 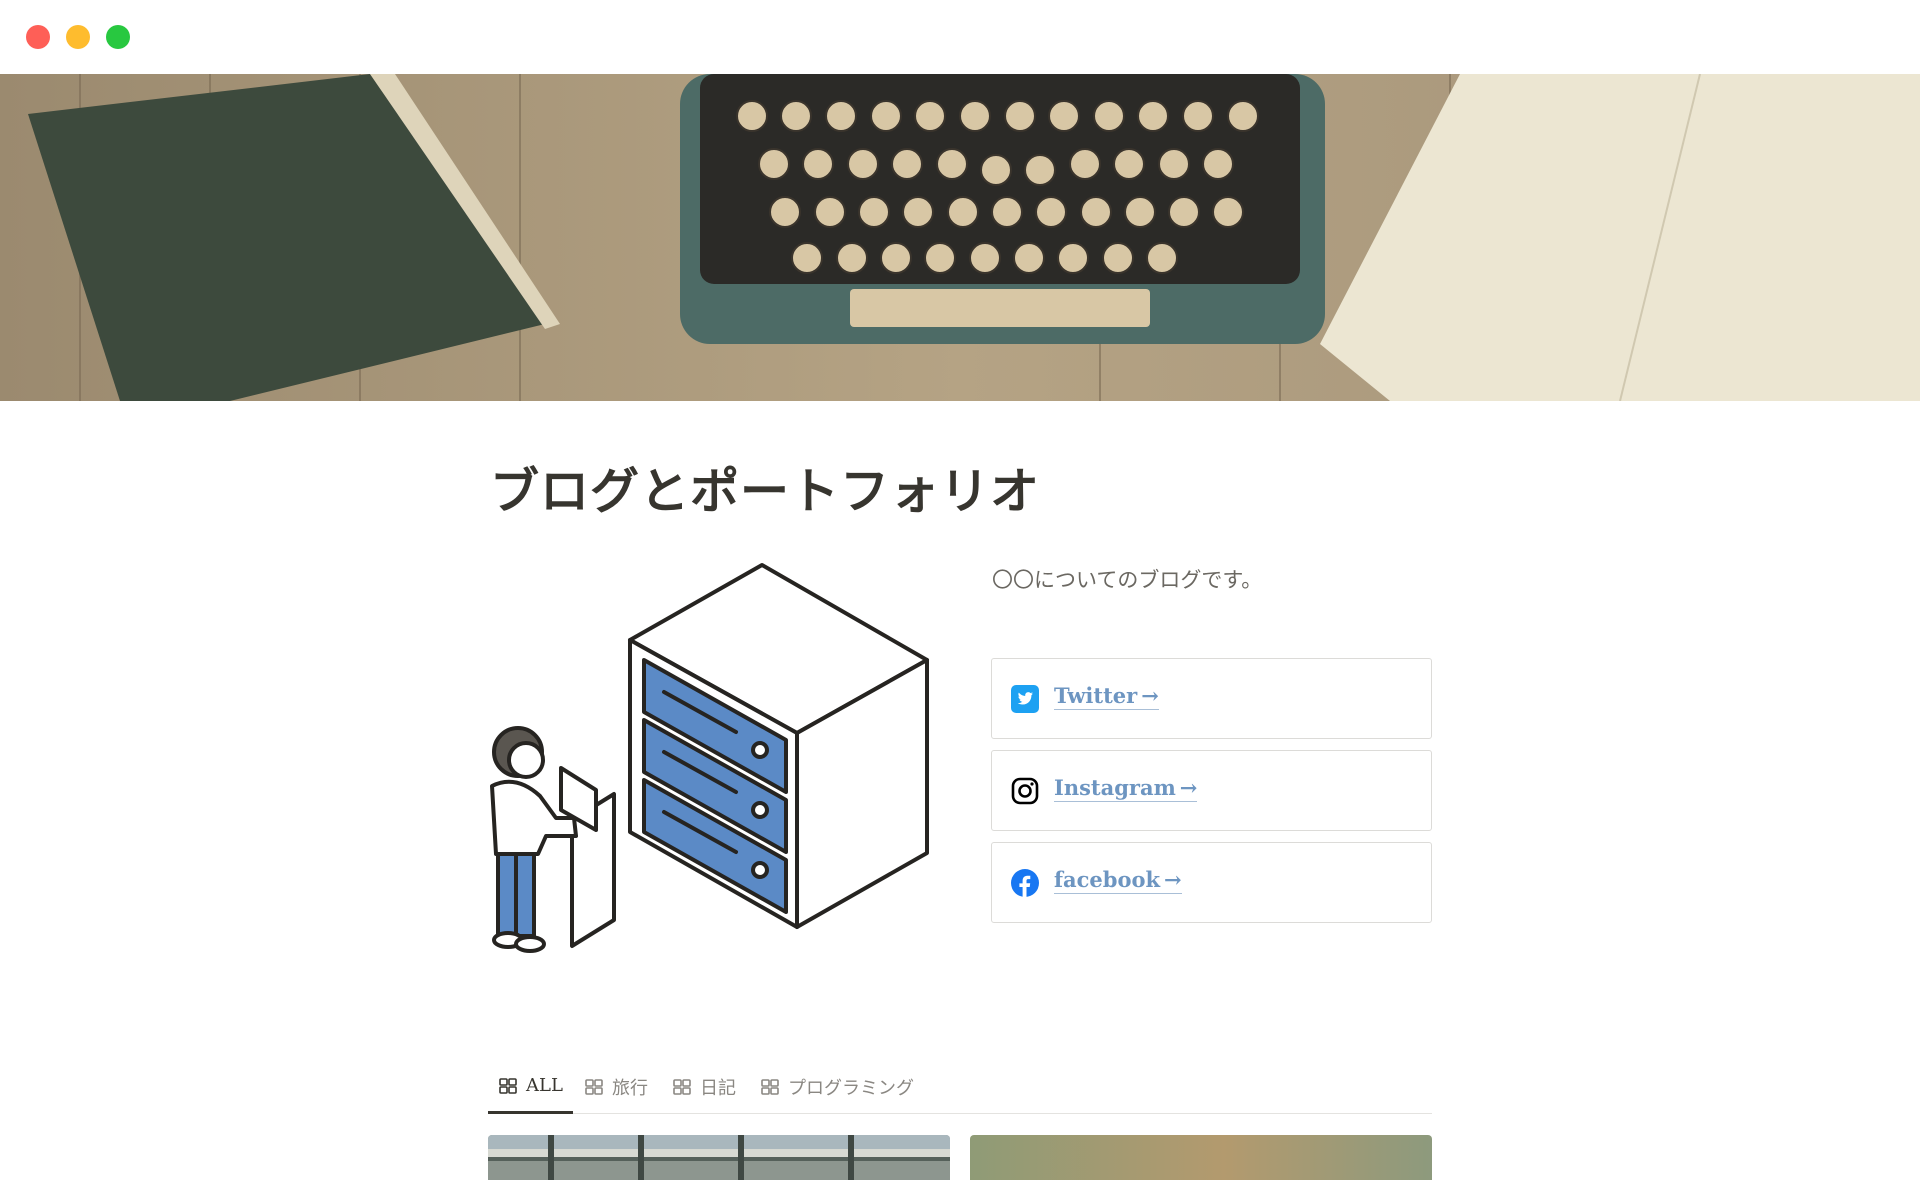 What do you see at coordinates (1126, 788) in the screenshot?
I see `instagram-link: Instagram →` at bounding box center [1126, 788].